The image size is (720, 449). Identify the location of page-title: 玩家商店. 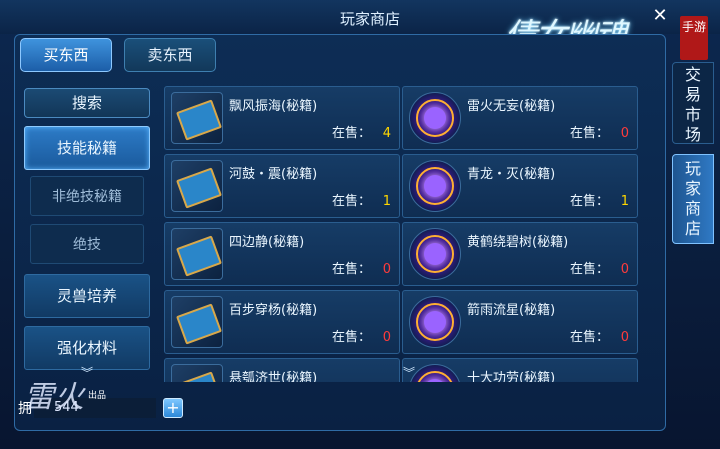
(369, 19).